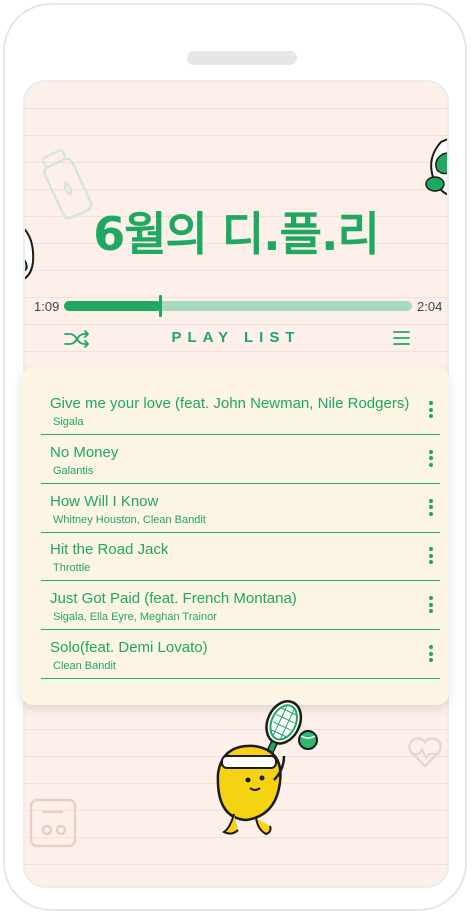  What do you see at coordinates (401, 338) in the screenshot?
I see `hamburger-menu-icon` at bounding box center [401, 338].